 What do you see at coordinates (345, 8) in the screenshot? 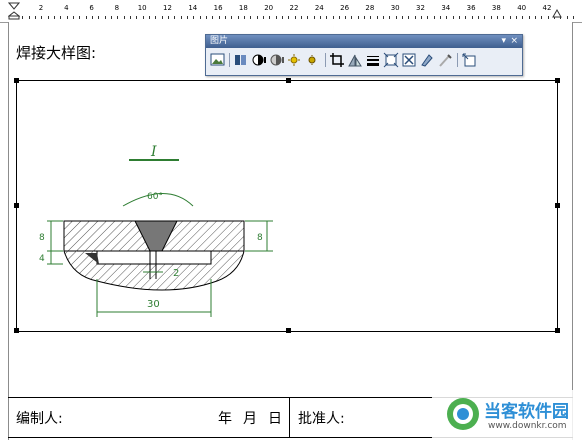
I see `ruler-number: 26` at bounding box center [345, 8].